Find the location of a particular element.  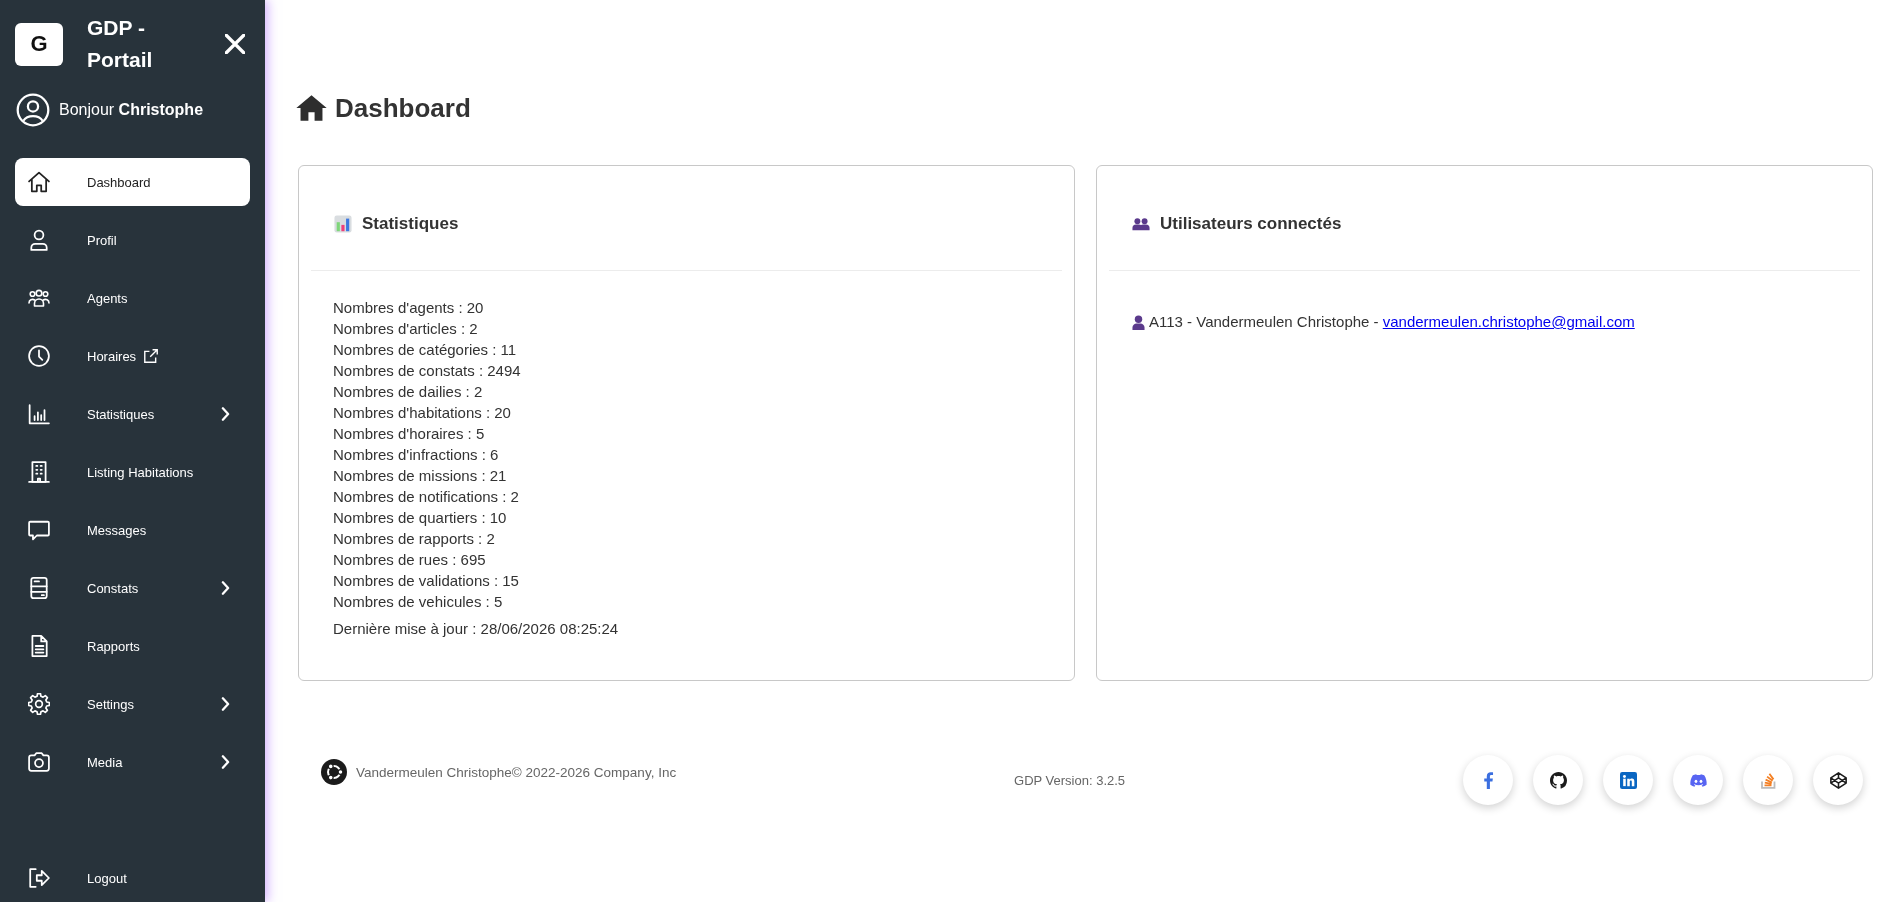

close-icon is located at coordinates (235, 44).